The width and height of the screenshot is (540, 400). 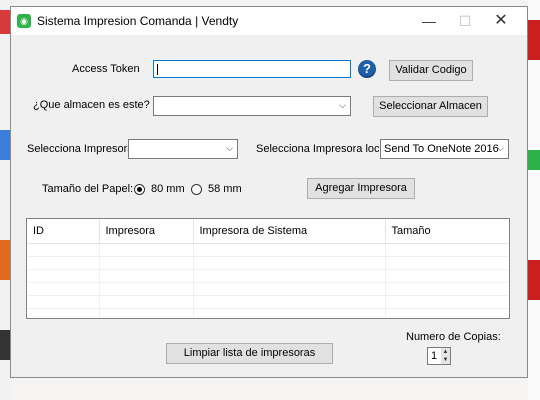 What do you see at coordinates (139, 189) in the screenshot?
I see `paper-80mm-radio` at bounding box center [139, 189].